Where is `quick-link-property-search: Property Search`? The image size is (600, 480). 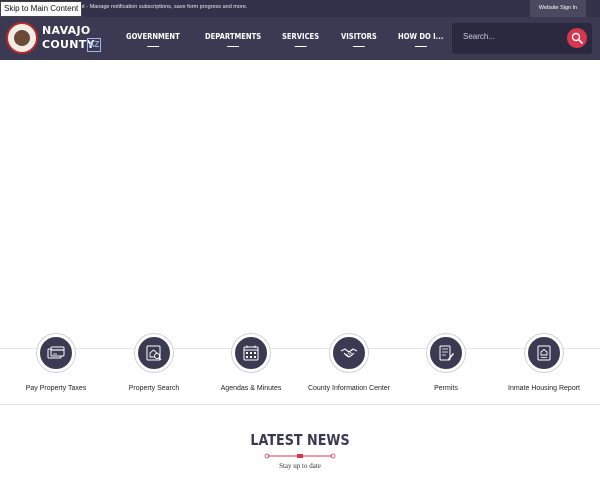 quick-link-property-search: Property Search is located at coordinates (154, 363).